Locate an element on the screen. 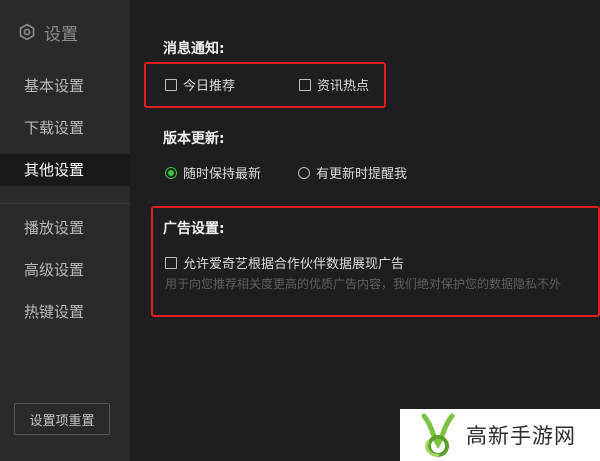  sidebar-divider is located at coordinates (65, 203).